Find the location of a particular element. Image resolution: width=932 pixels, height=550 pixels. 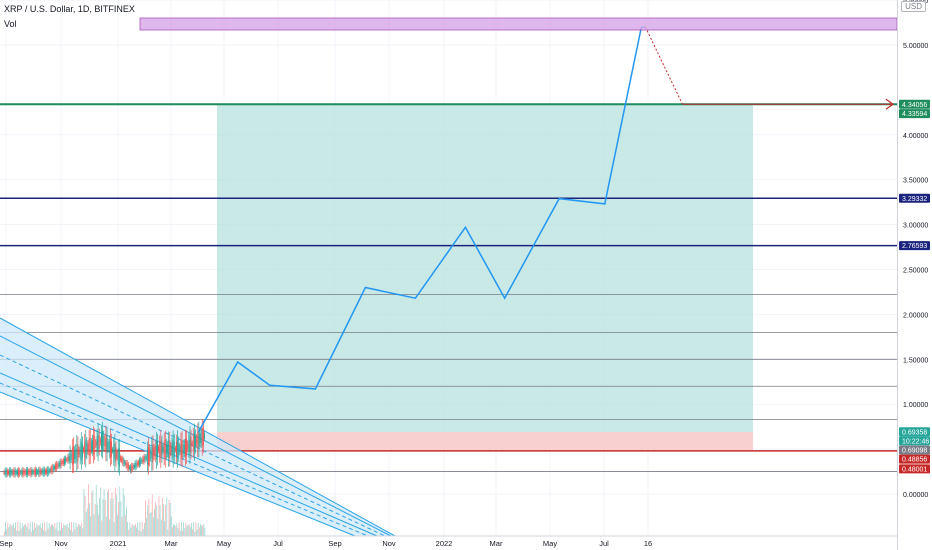

y-tick-label: 1.50000 is located at coordinates (915, 360).